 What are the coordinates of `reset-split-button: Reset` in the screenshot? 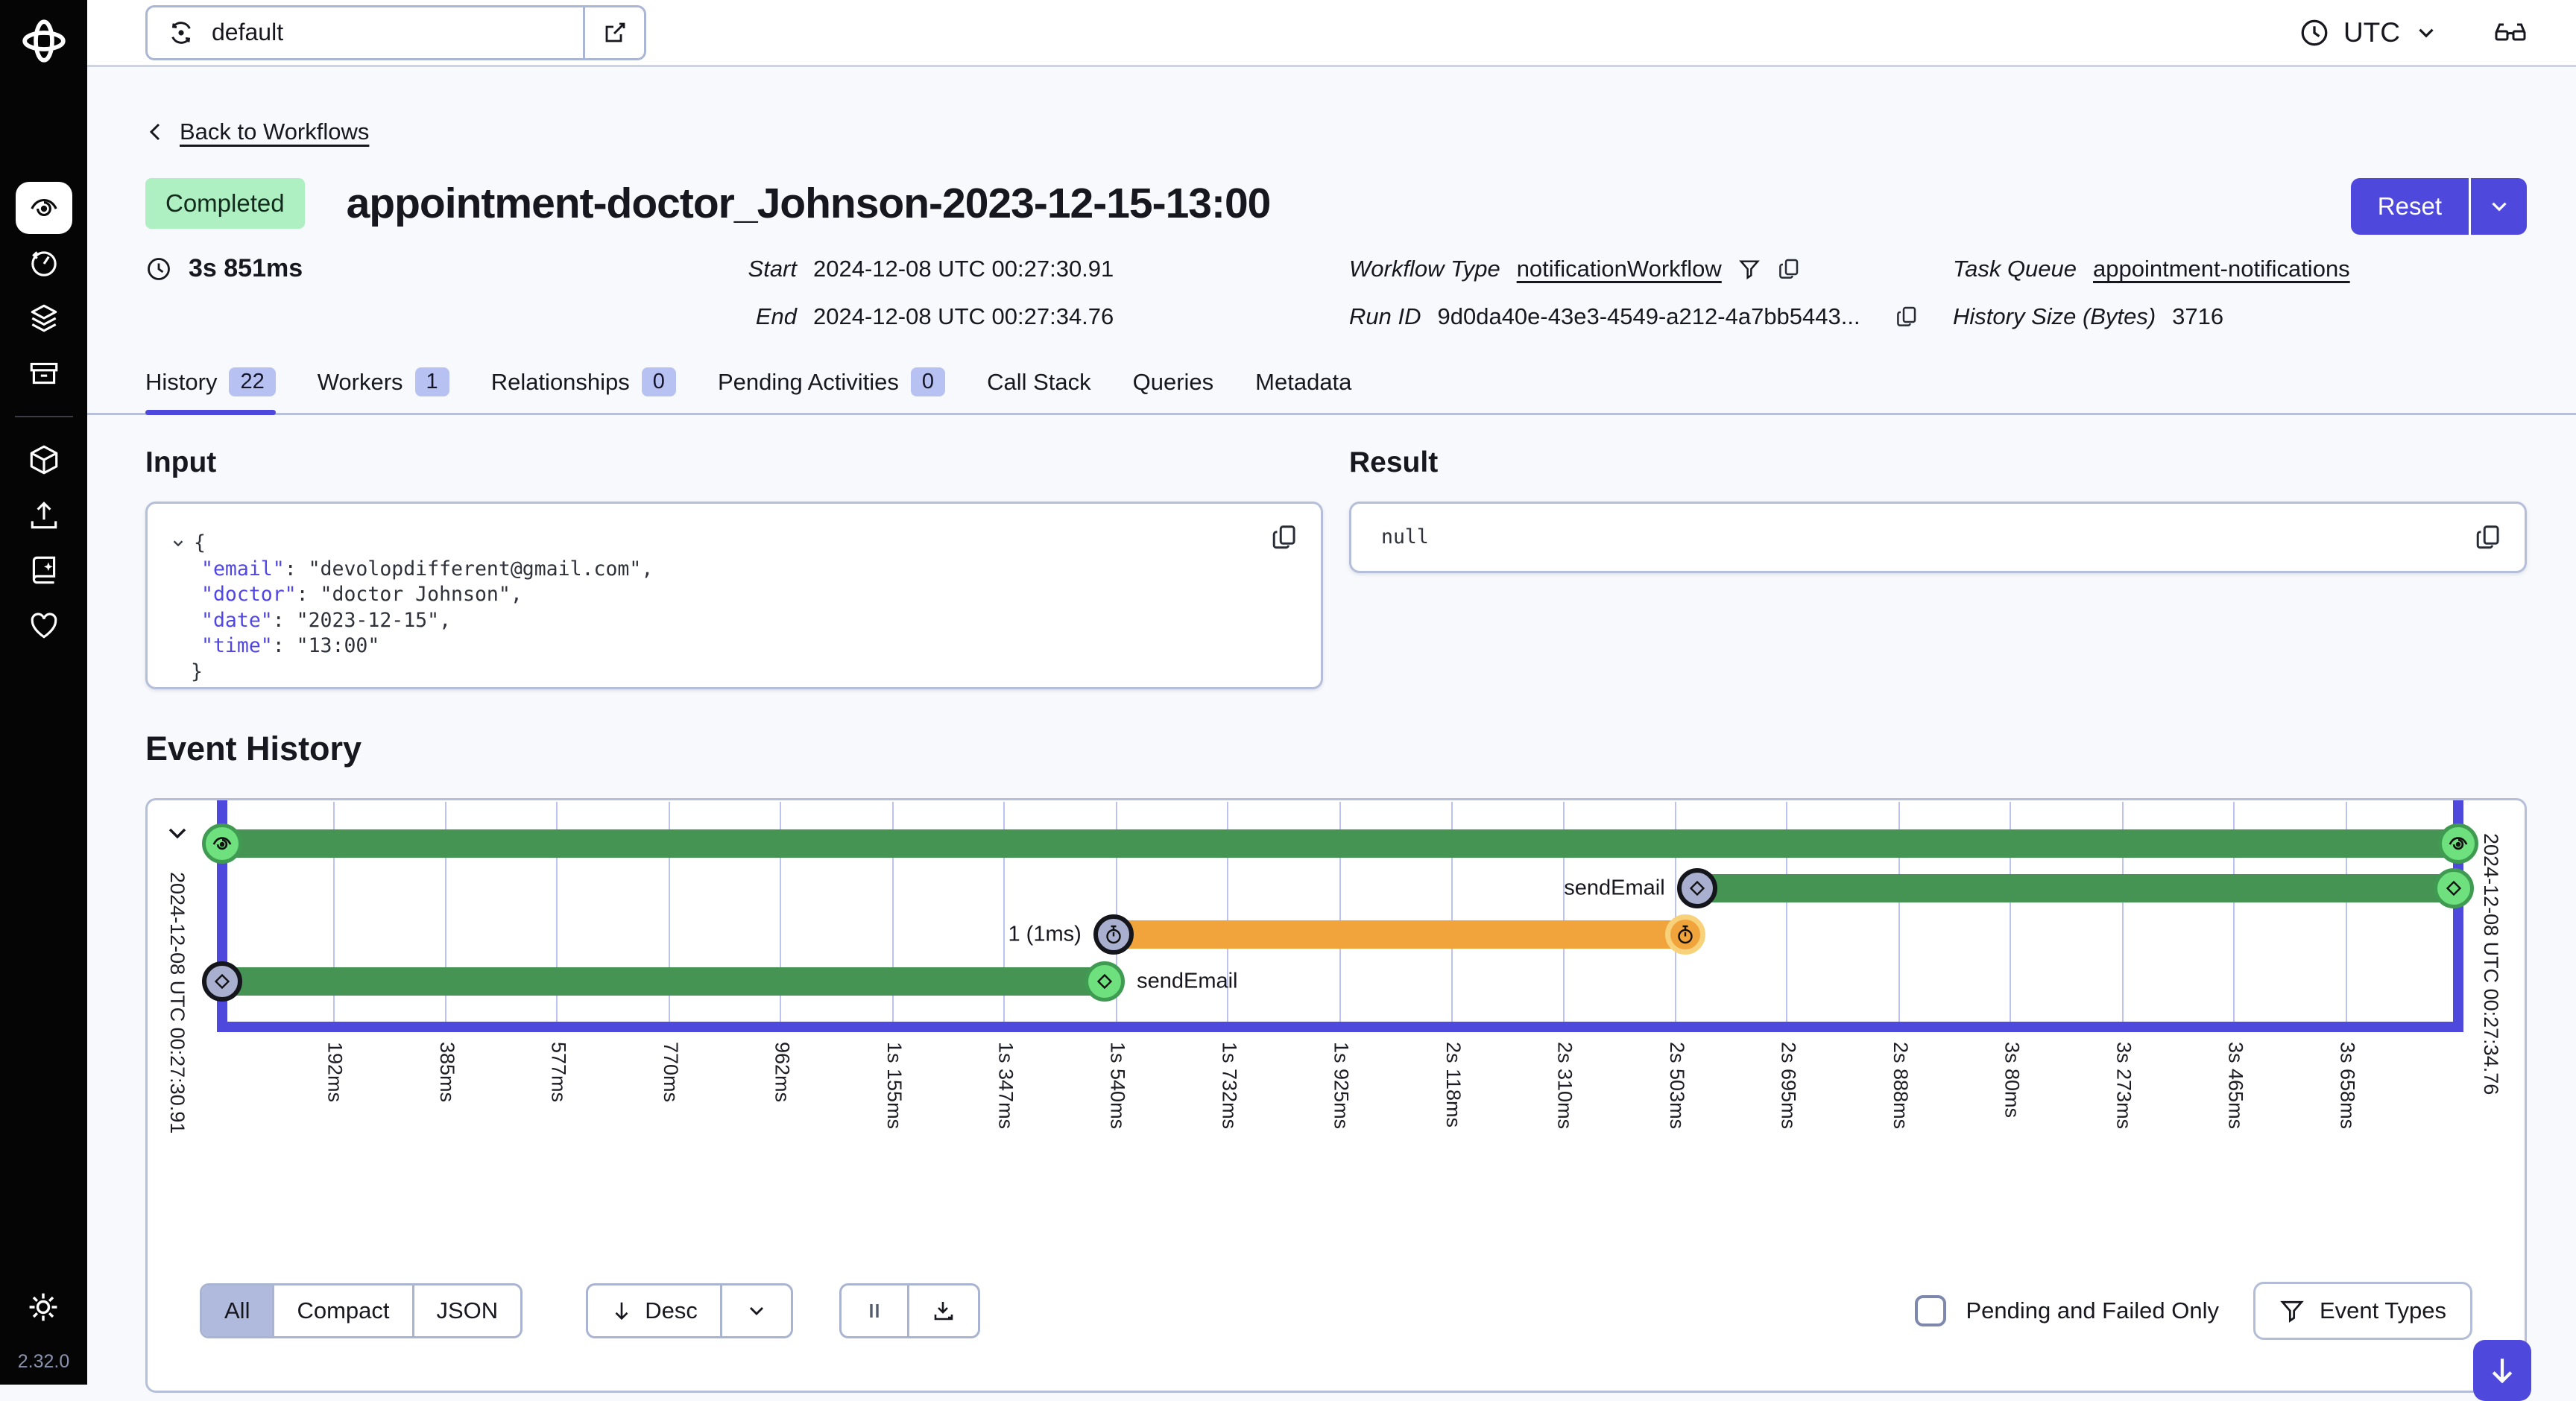 It's located at (2438, 206).